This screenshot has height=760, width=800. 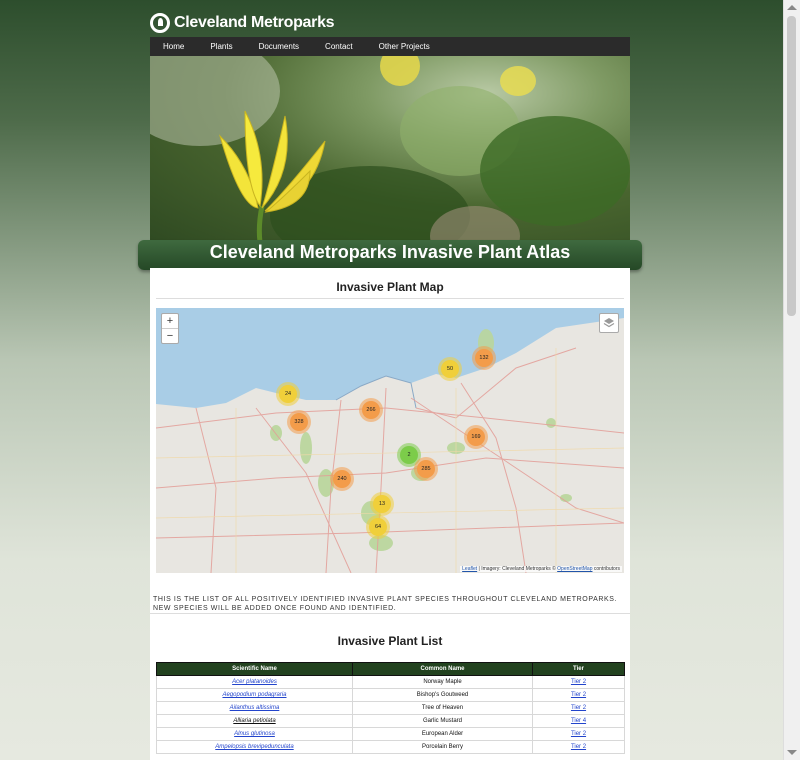 What do you see at coordinates (254, 747) in the screenshot?
I see `scientific-name-link: Ampelopsis brevipedunculata` at bounding box center [254, 747].